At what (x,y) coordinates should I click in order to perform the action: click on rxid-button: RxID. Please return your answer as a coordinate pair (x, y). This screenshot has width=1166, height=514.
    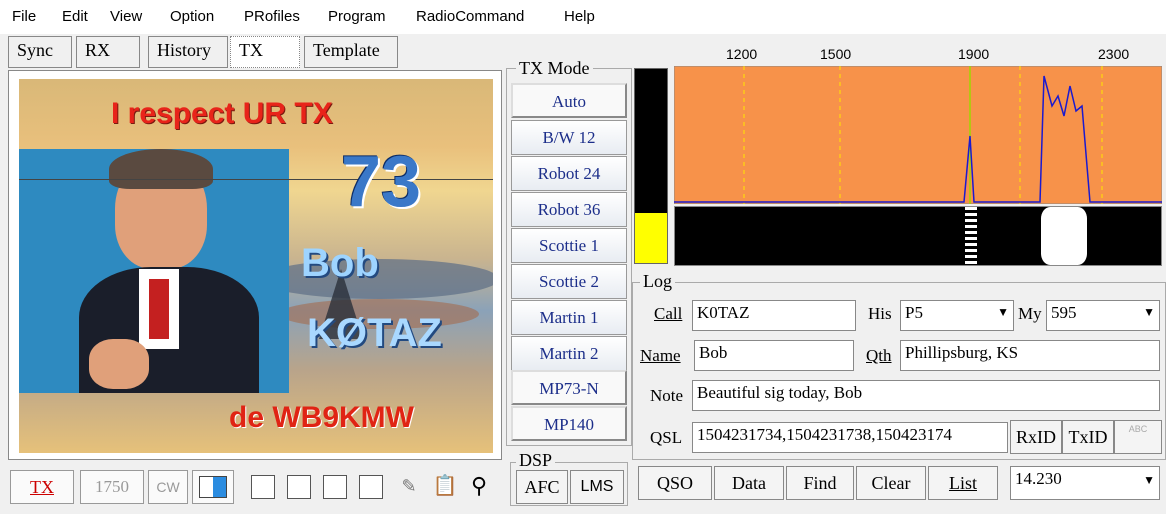
    Looking at the image, I should click on (1036, 437).